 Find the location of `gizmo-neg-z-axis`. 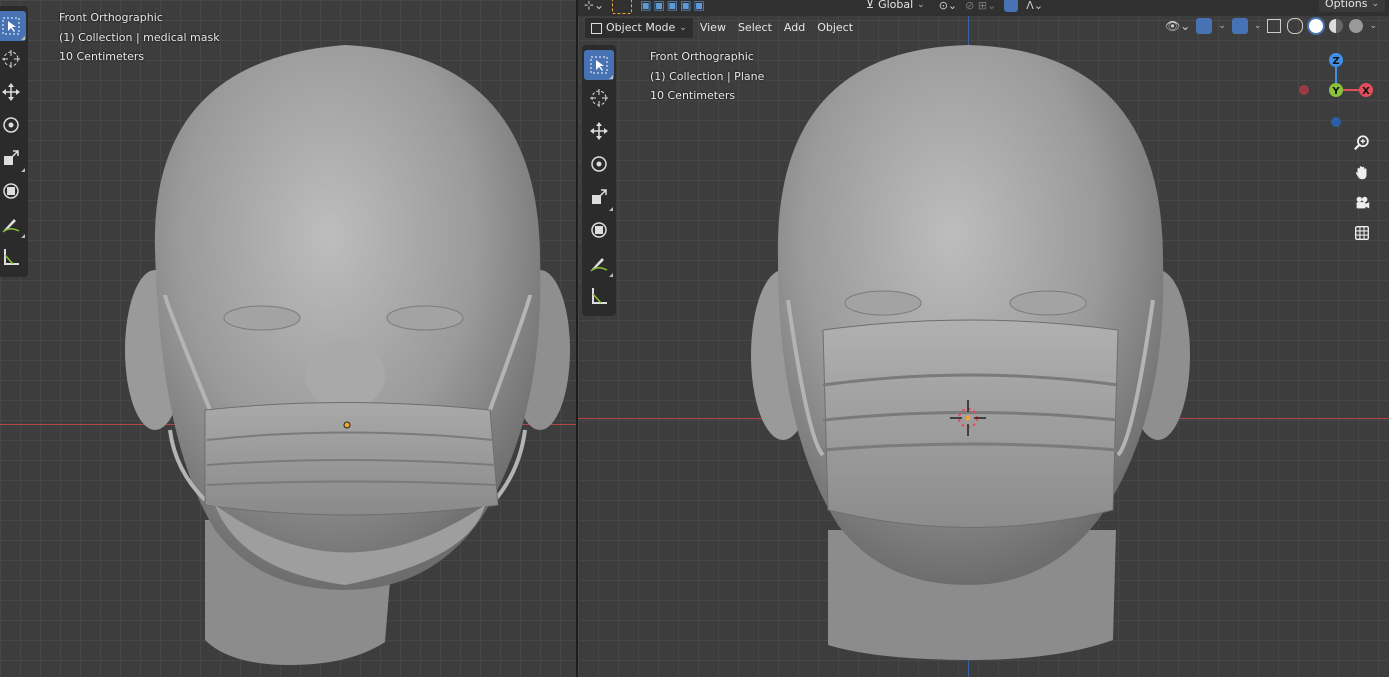

gizmo-neg-z-axis is located at coordinates (1336, 122).